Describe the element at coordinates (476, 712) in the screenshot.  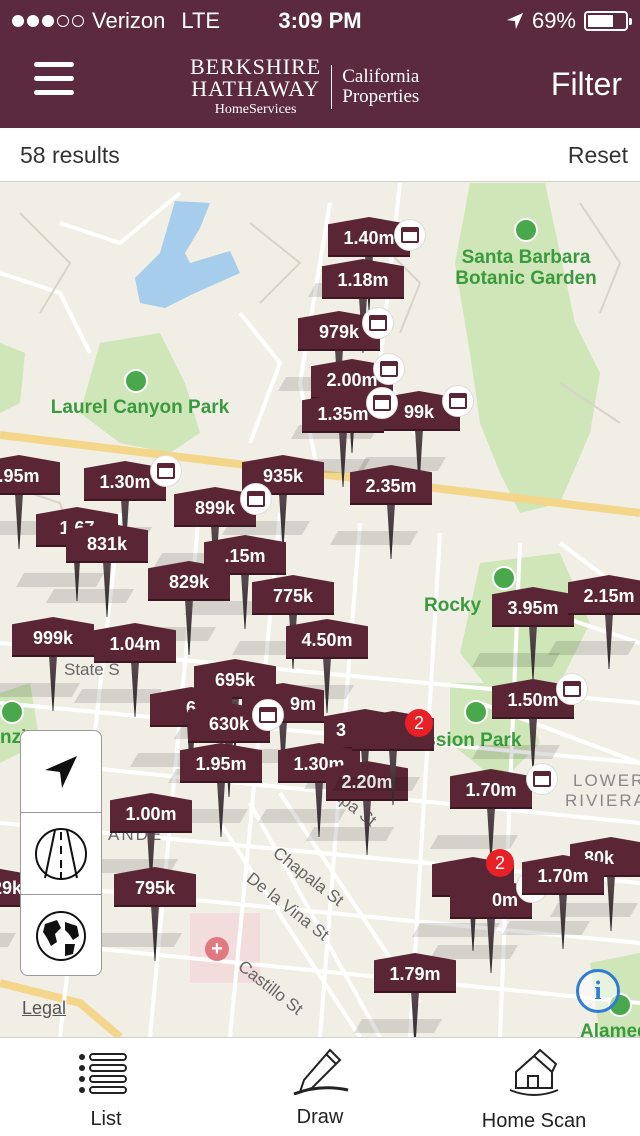
I see `park-icon-mission` at that location.